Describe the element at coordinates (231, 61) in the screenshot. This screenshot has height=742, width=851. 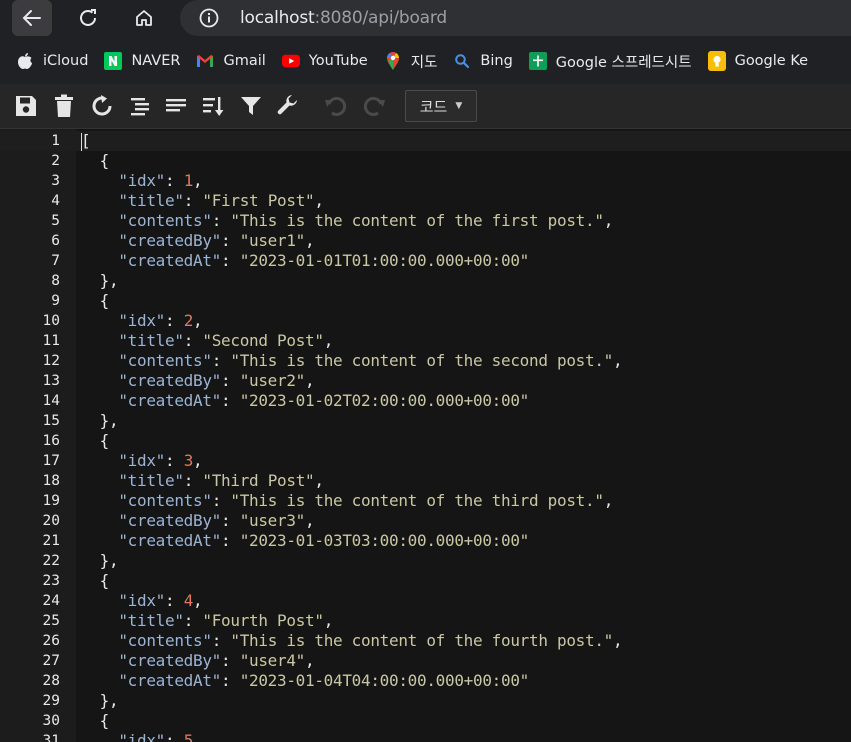
I see `bookmark-gmail: Gmail` at that location.